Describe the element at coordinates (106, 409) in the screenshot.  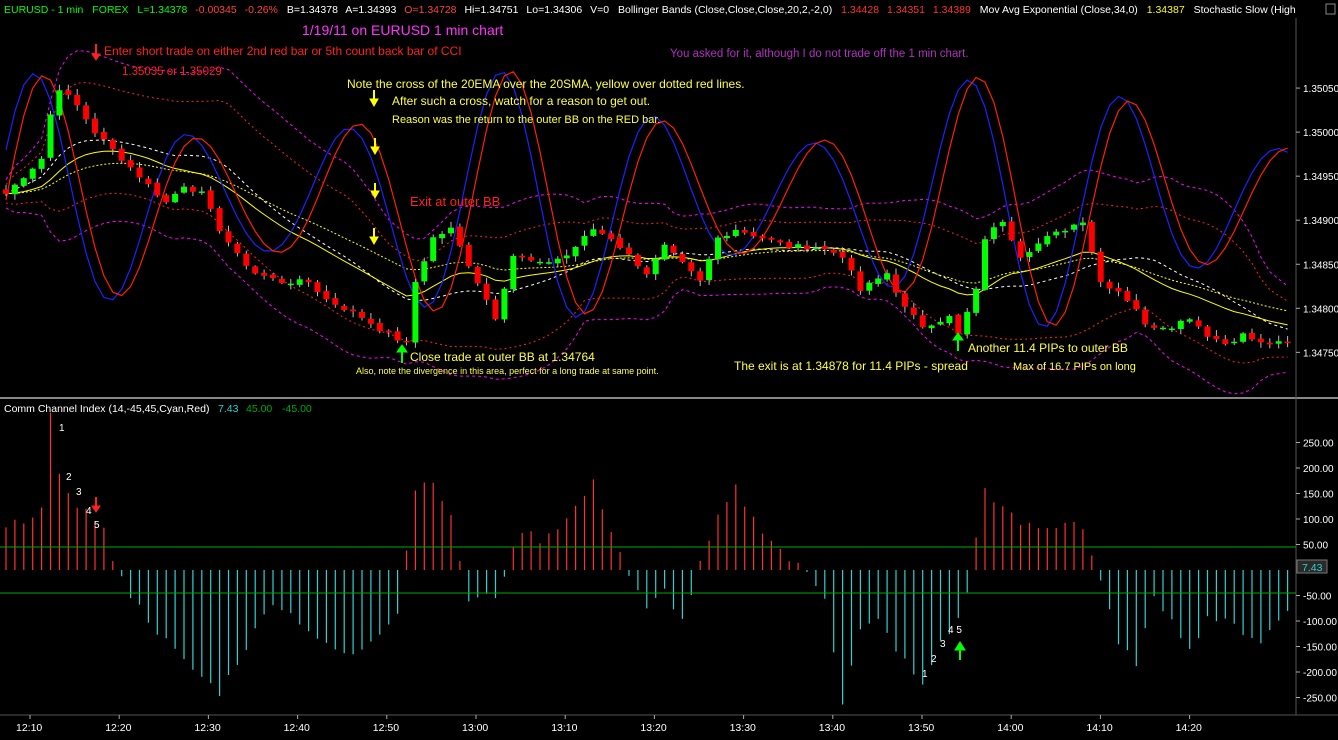
I see `cci-header-label: Comm Channel Index (14,-45,45,Cyan,Red)` at that location.